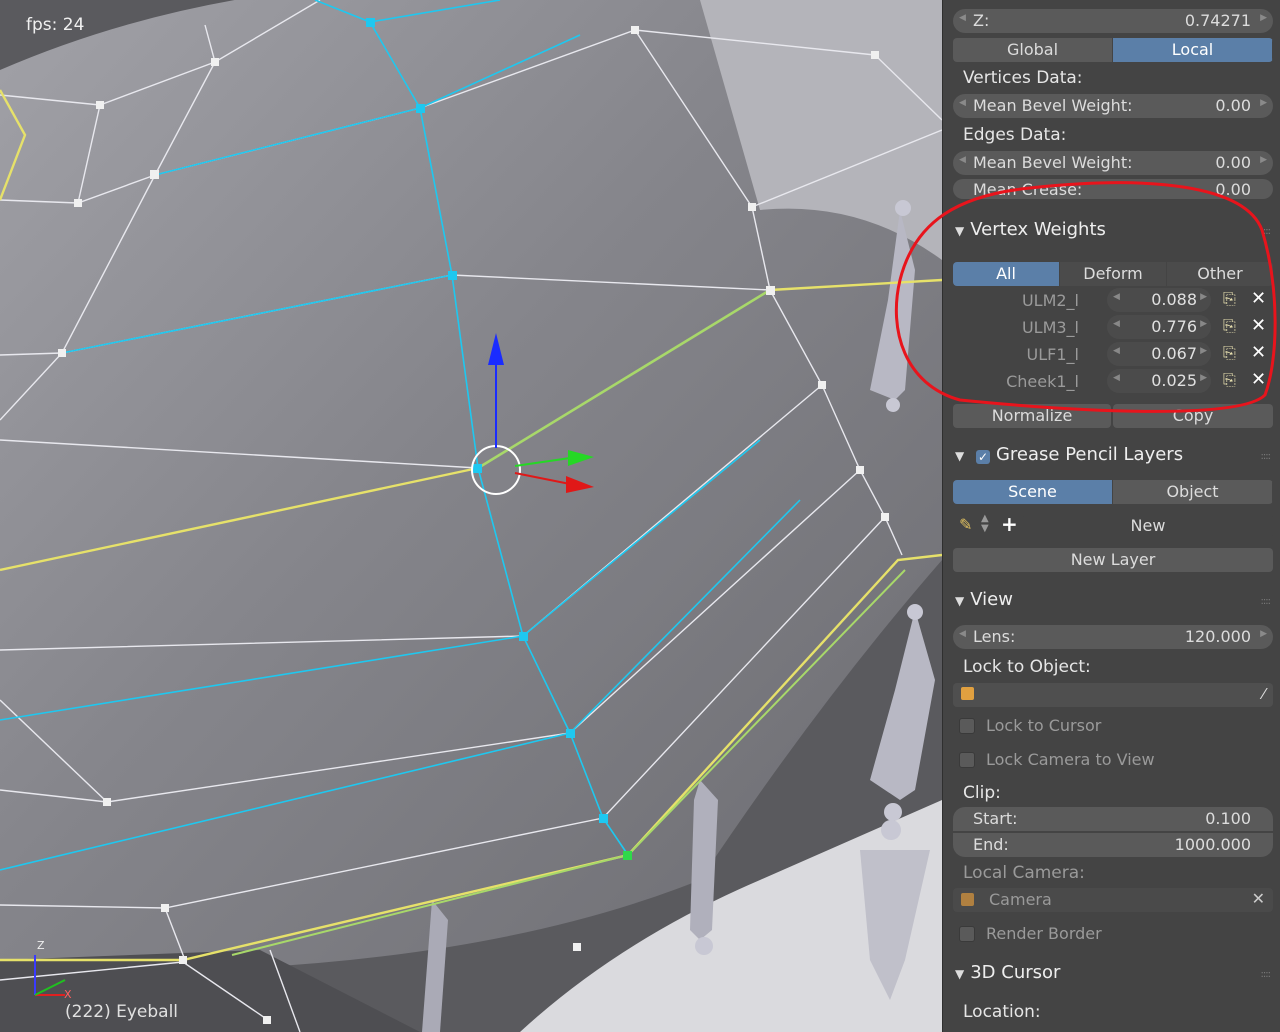  What do you see at coordinates (1258, 898) in the screenshot?
I see `clear-icon: ✕` at bounding box center [1258, 898].